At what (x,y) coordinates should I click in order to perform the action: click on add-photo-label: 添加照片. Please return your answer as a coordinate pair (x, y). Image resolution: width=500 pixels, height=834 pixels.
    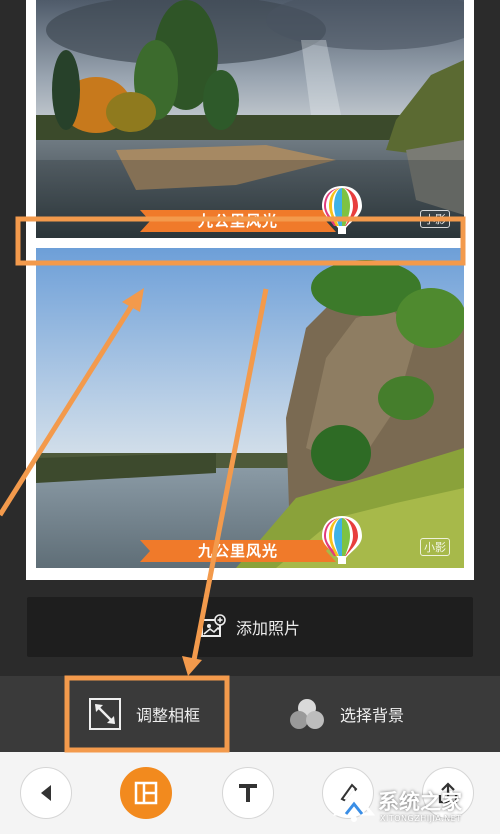
    Looking at the image, I should click on (267, 628).